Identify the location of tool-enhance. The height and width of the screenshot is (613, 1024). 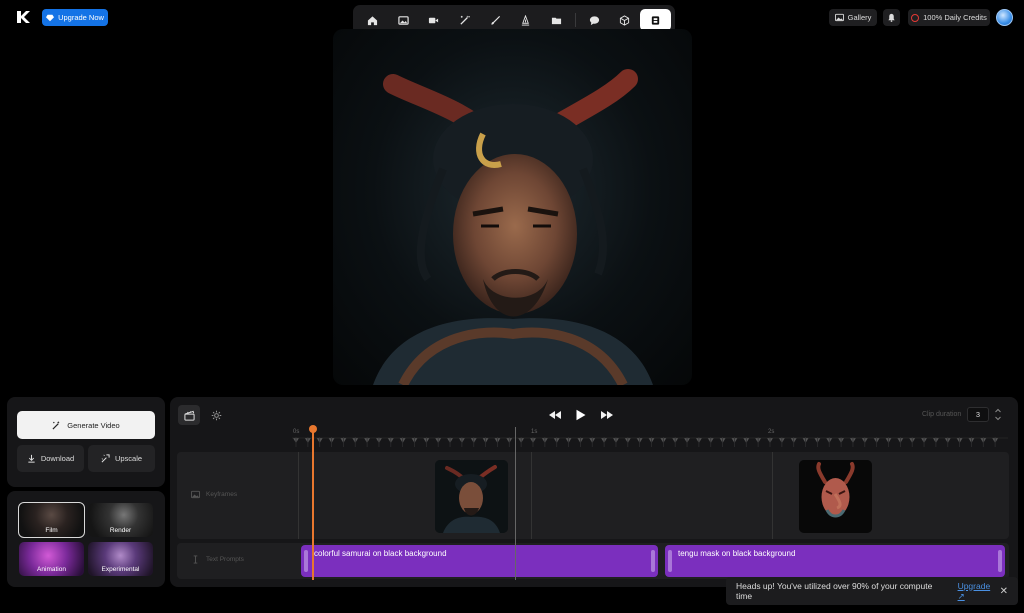
(464, 20).